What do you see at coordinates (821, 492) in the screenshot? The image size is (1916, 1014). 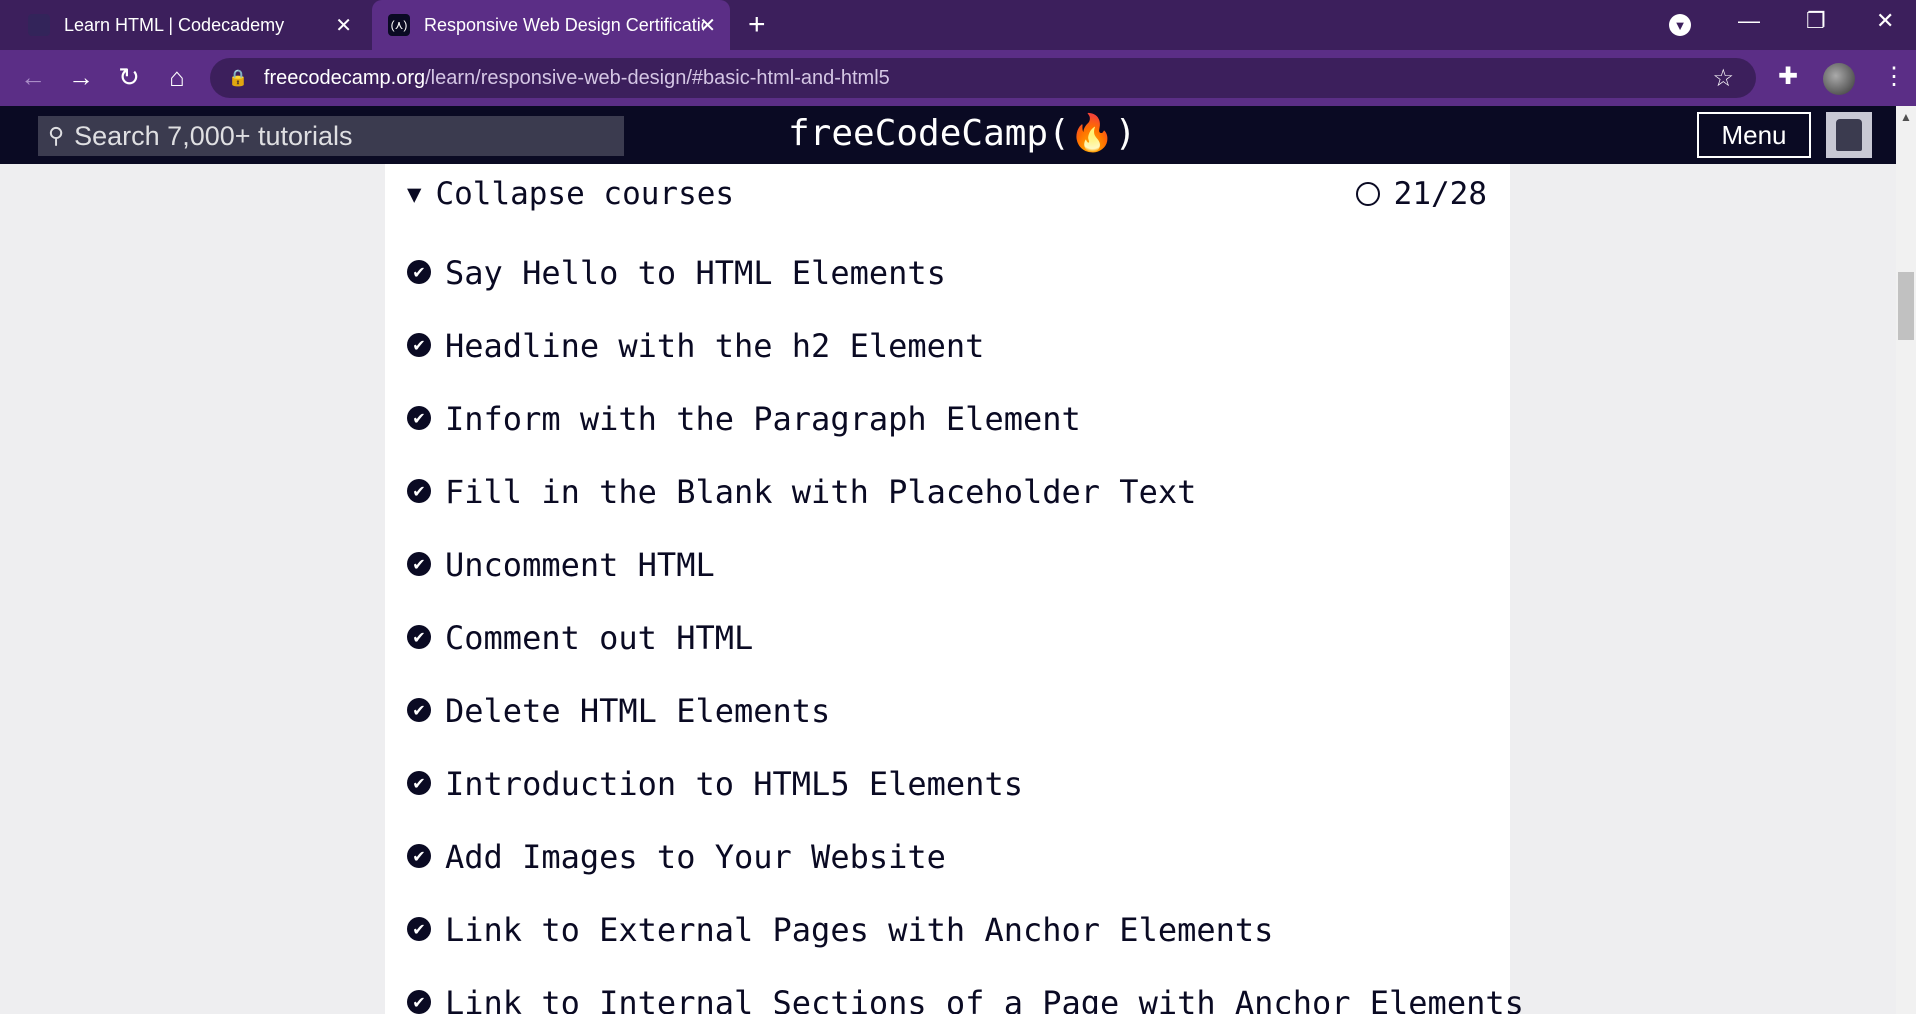 I see `lesson-title: Fill in the Blank with Placeholder Text` at bounding box center [821, 492].